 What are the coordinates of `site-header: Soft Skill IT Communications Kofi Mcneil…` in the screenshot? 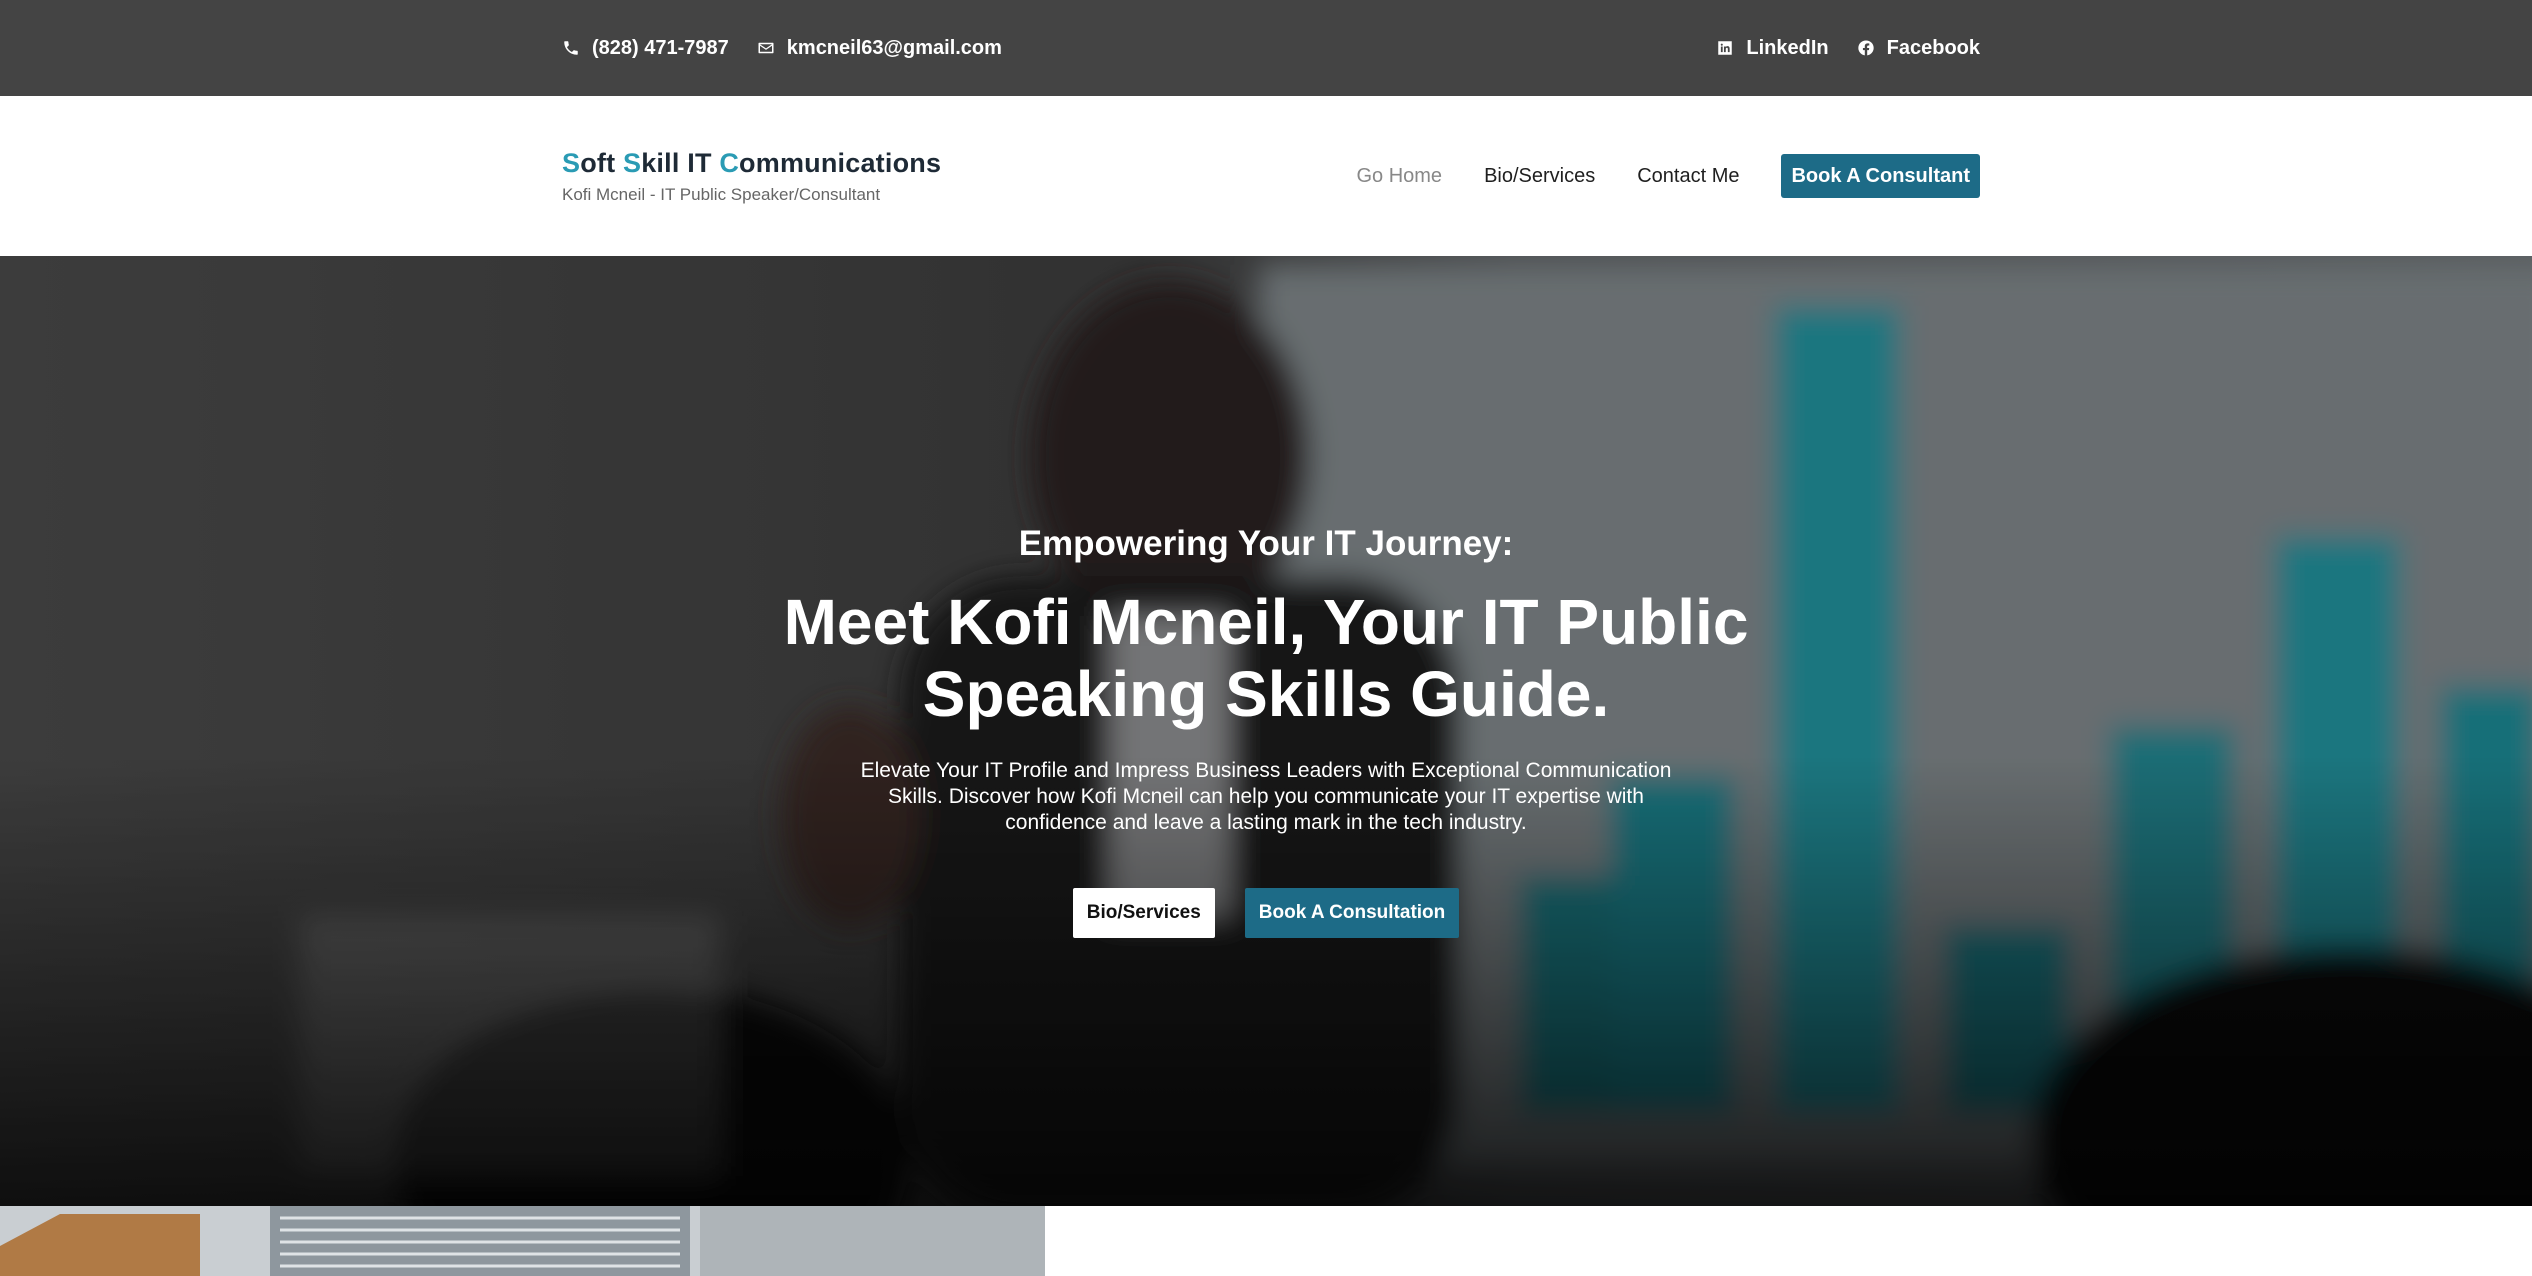 It's located at (1266, 176).